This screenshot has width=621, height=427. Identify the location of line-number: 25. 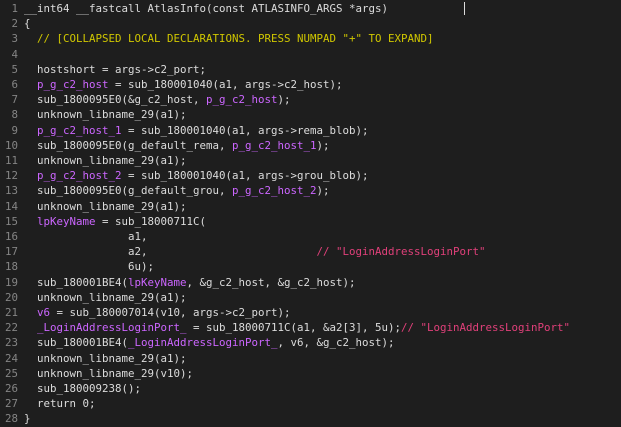
(11, 373).